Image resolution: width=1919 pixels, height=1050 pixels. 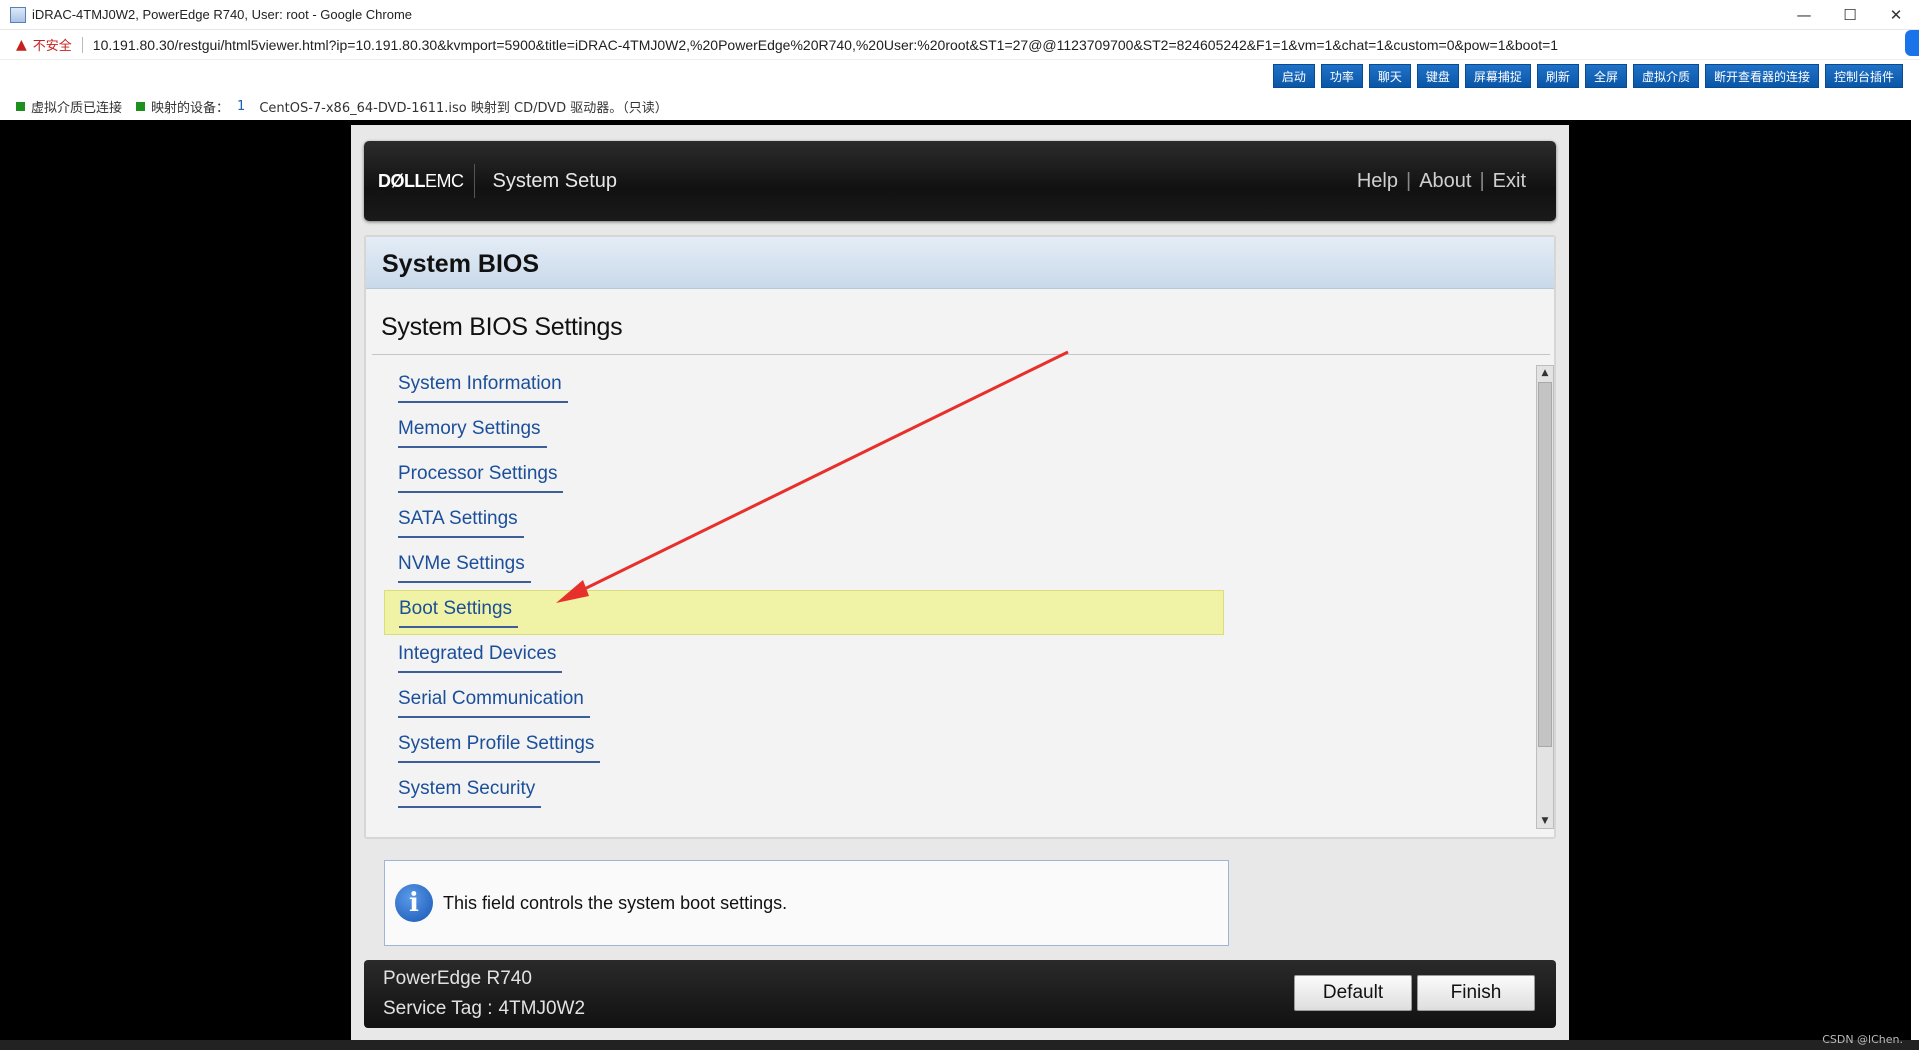 What do you see at coordinates (804, 702) in the screenshot?
I see `menu-item-serial-communication: Serial Communication` at bounding box center [804, 702].